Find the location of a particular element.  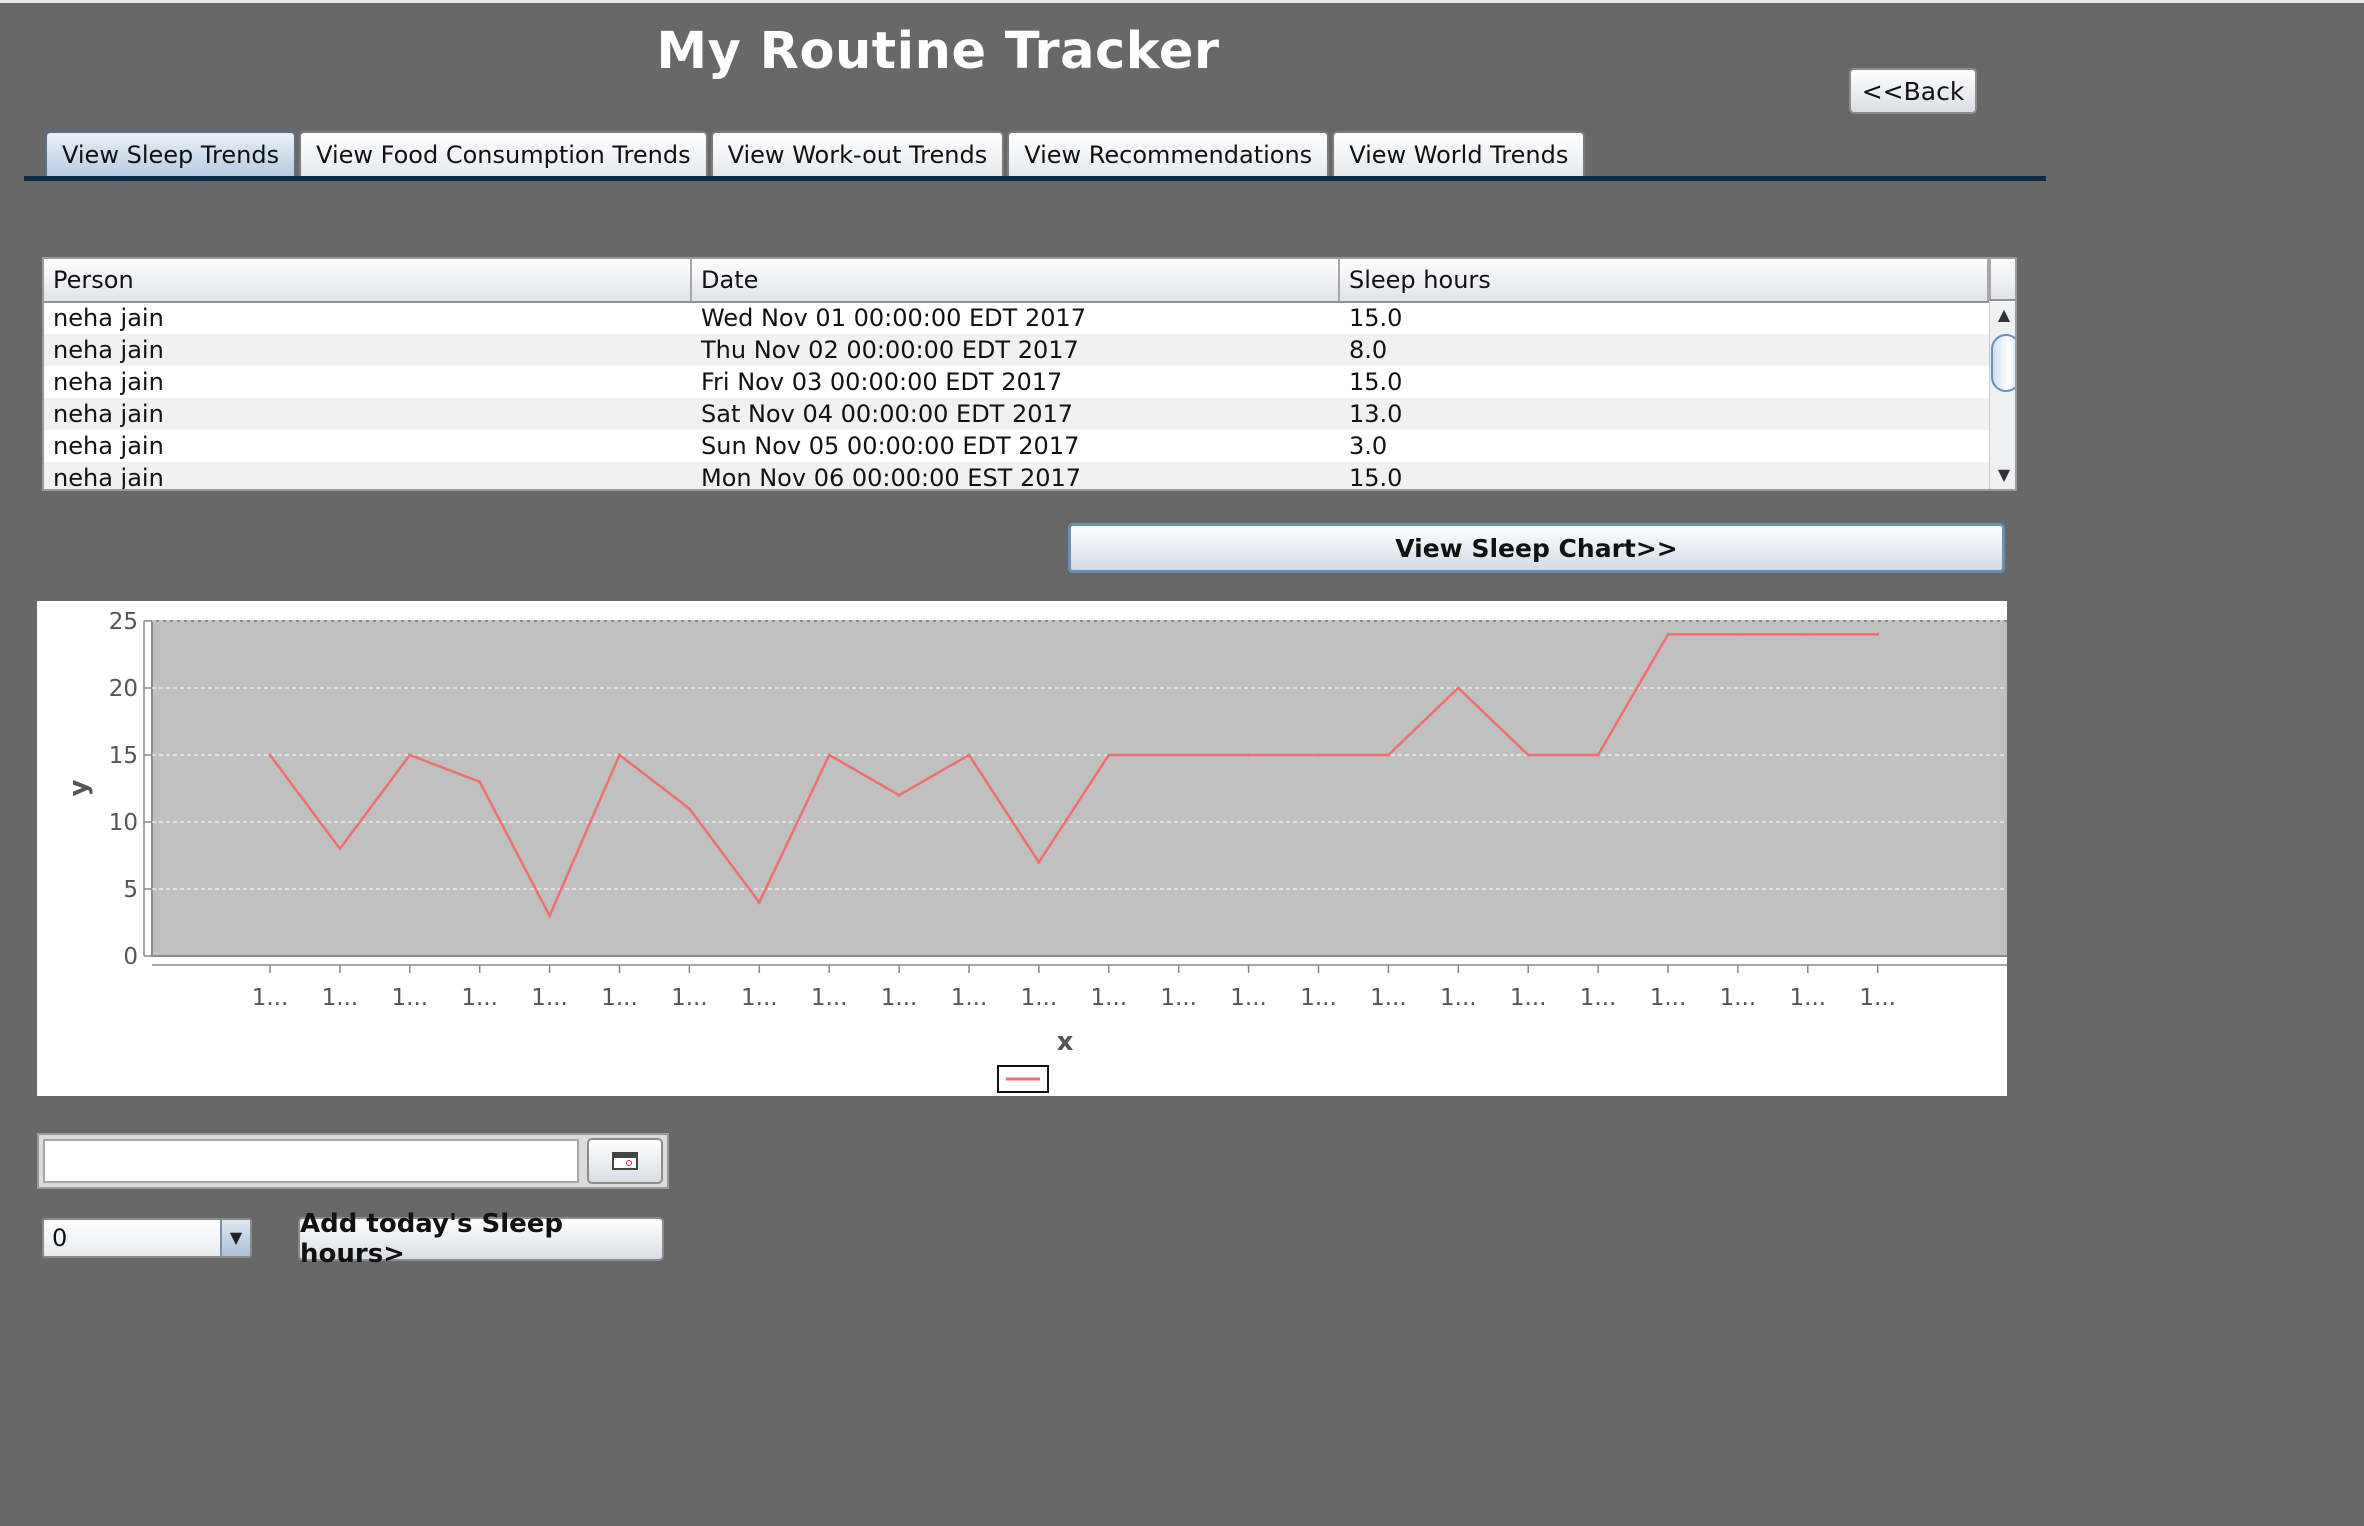

table-header-corner is located at coordinates (2002, 280).